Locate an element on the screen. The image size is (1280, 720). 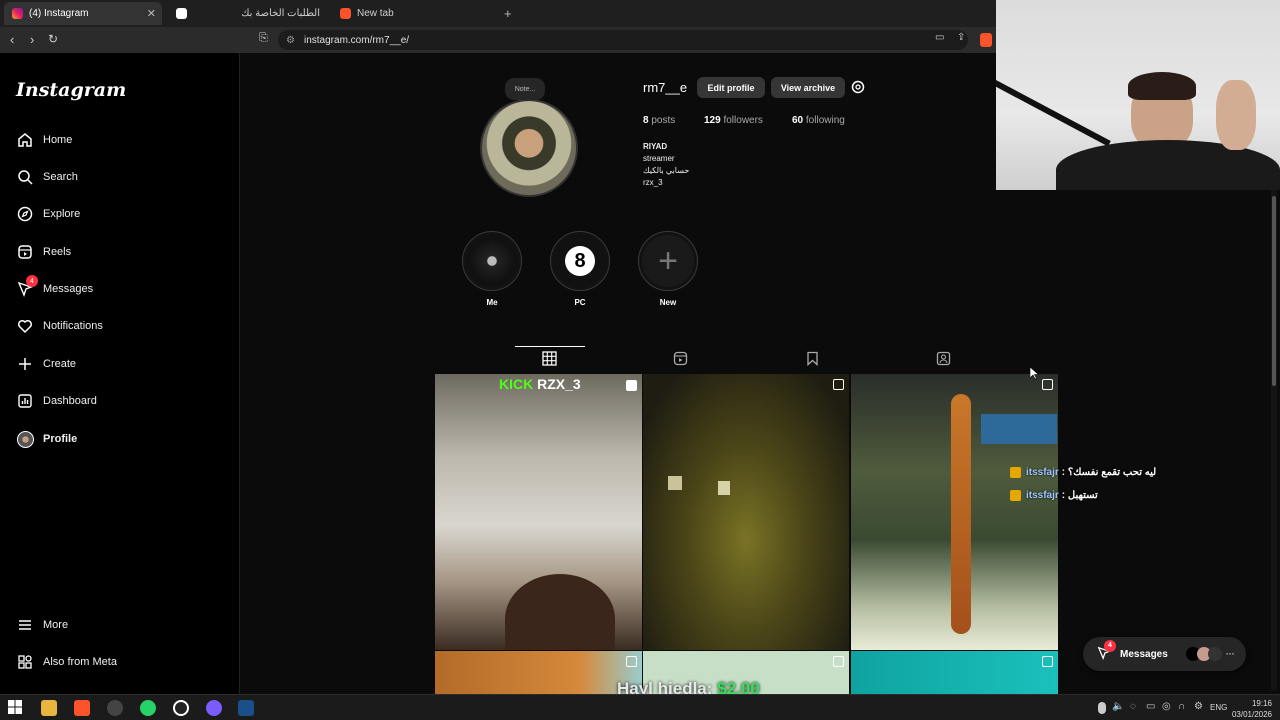
nav-search: Search is located at coordinates (47, 177).